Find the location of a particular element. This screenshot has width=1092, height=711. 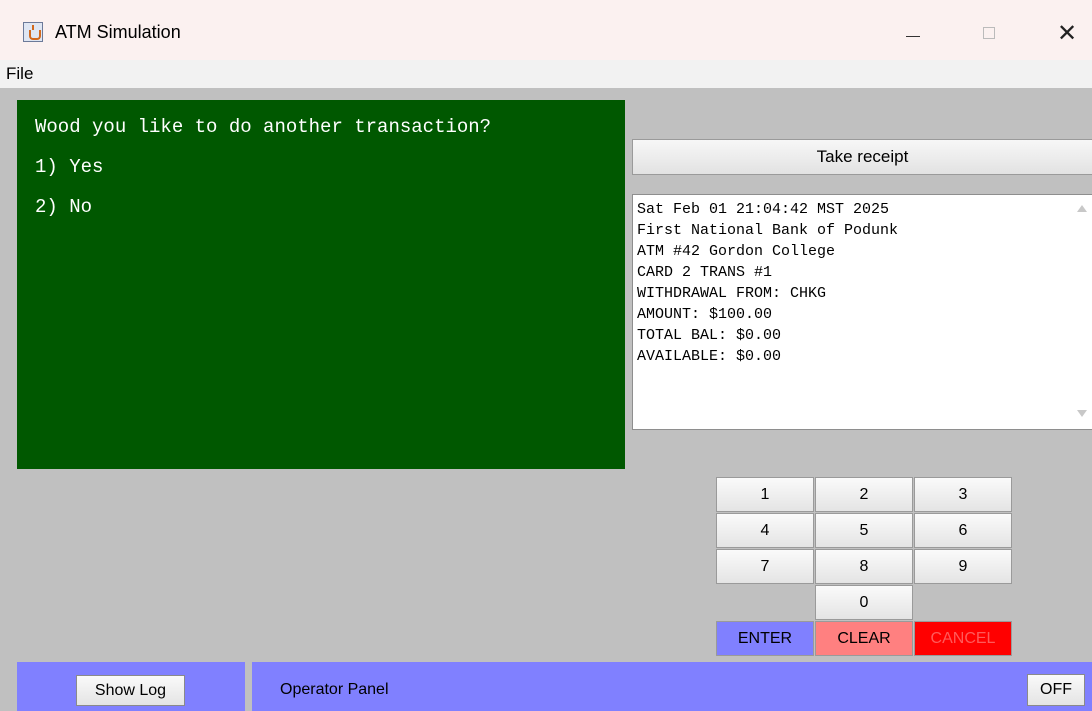

maximize-button is located at coordinates (989, 33).